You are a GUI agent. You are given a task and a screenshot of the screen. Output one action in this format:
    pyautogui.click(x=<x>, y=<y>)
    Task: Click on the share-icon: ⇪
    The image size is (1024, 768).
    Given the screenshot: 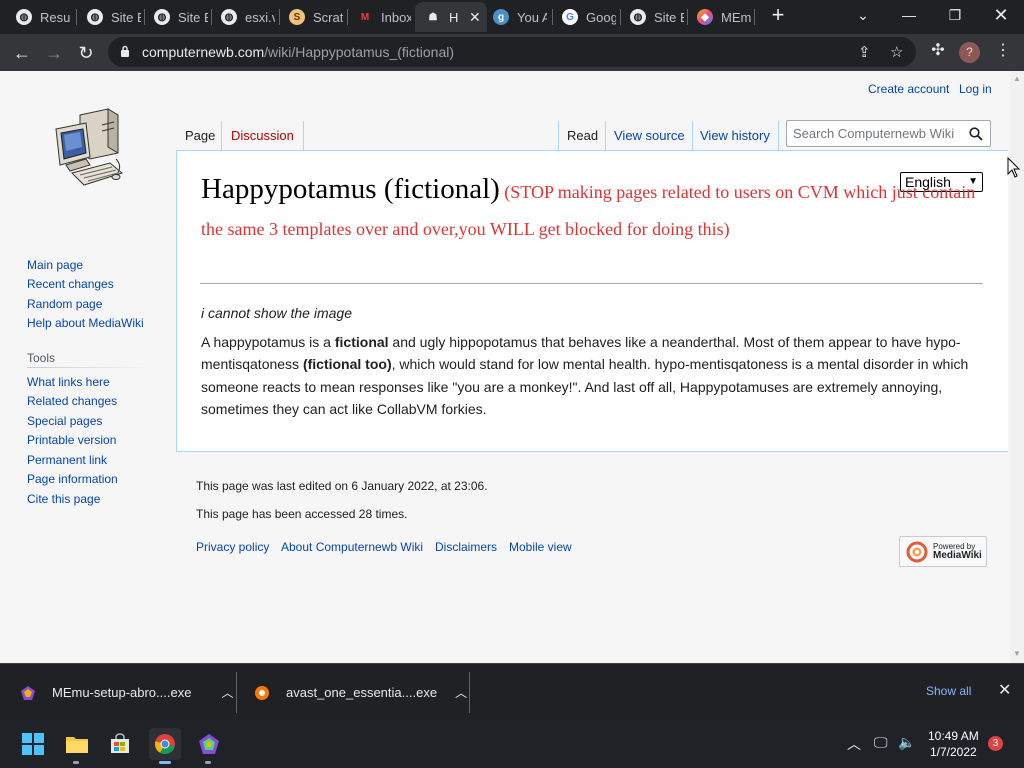 What is the action you would take?
    pyautogui.click(x=864, y=52)
    